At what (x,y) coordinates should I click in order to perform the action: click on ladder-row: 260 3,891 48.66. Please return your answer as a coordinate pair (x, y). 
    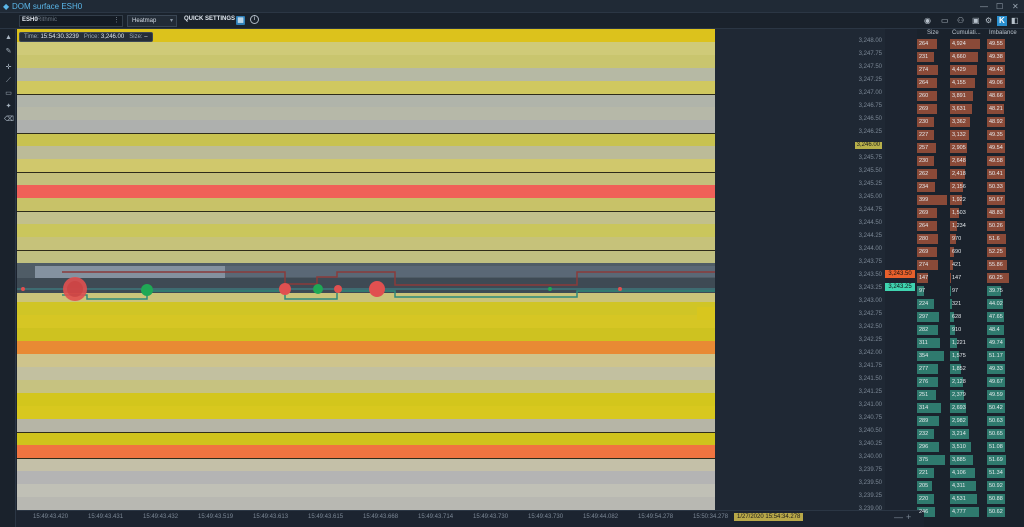
    Looking at the image, I should click on (970, 95).